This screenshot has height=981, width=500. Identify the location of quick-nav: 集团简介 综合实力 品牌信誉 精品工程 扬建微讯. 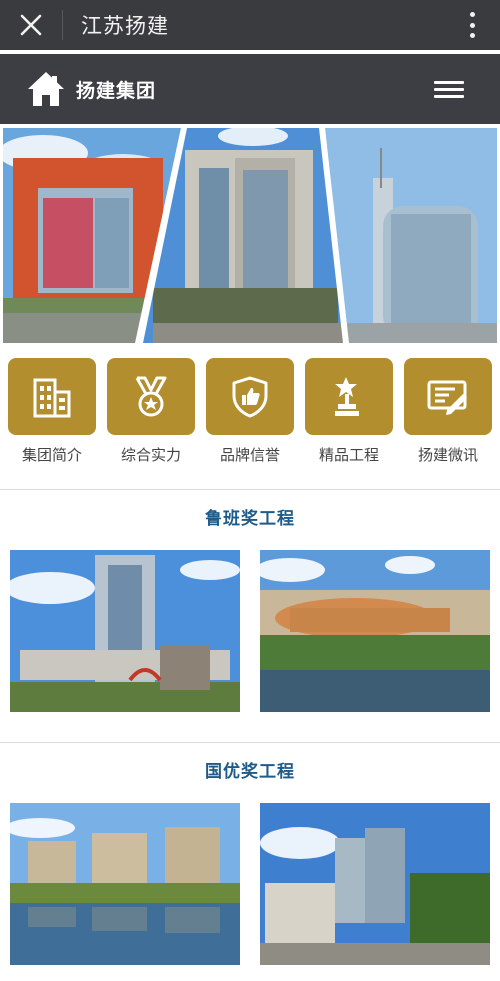
(250, 414).